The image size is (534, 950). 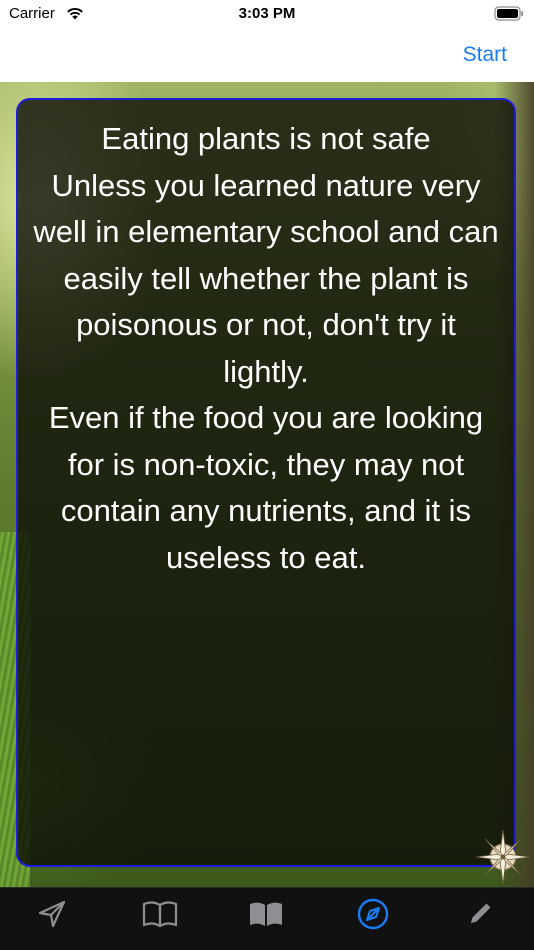 I want to click on send-icon, so click(x=52, y=914).